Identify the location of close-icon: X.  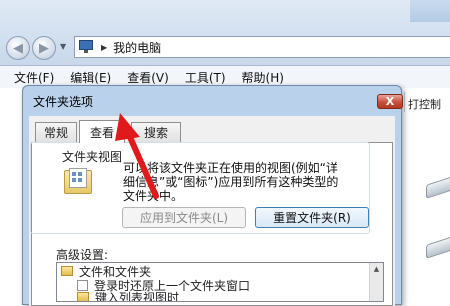
(390, 101).